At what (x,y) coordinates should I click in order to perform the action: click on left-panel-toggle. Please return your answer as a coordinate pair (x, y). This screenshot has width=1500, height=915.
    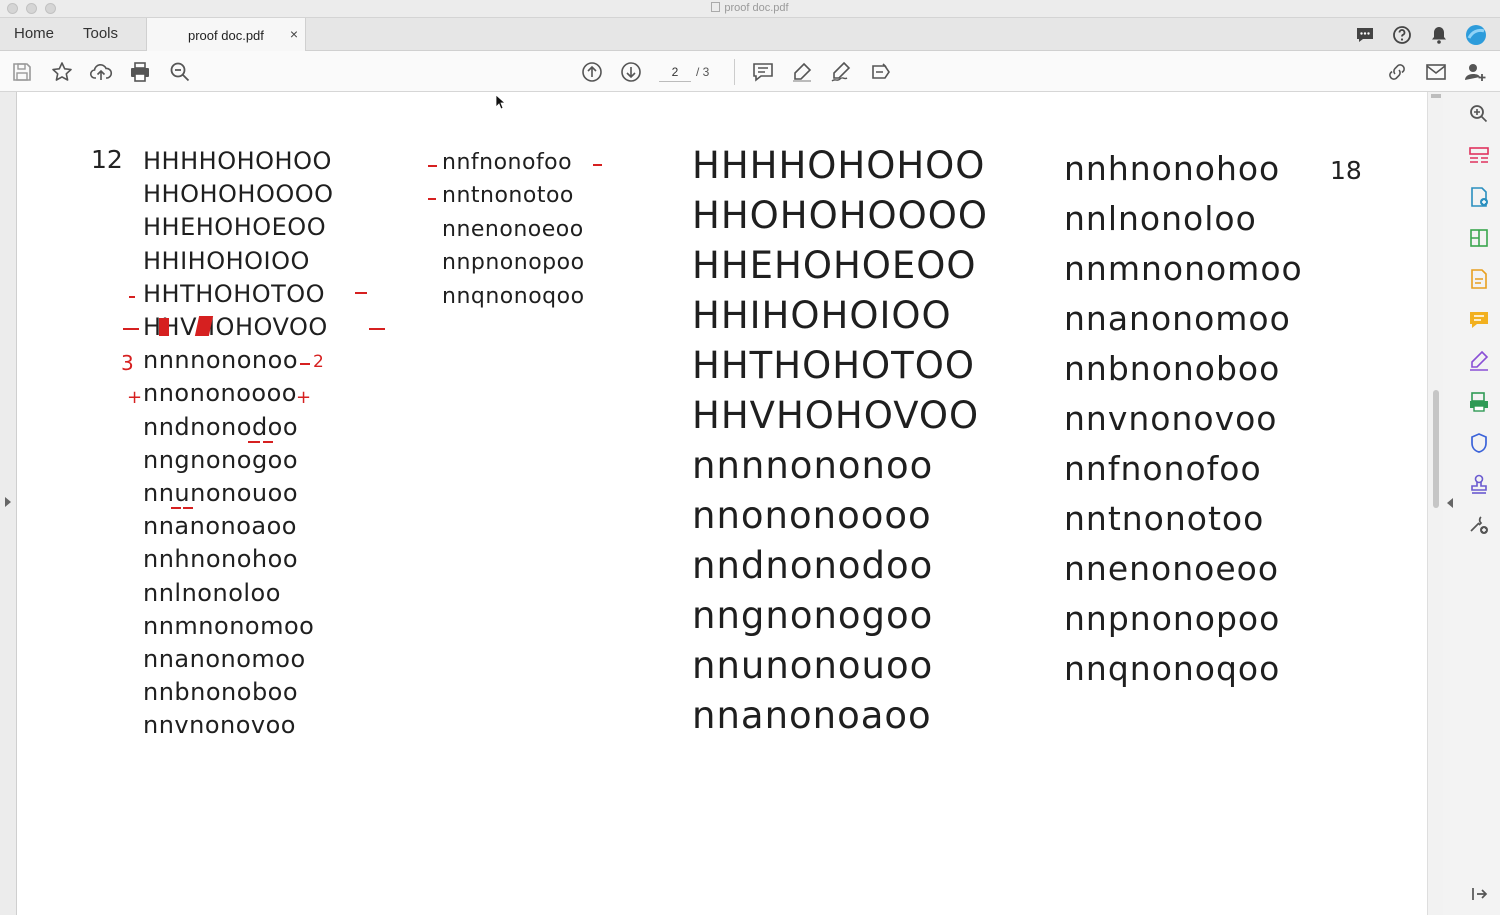
    Looking at the image, I should click on (8, 503).